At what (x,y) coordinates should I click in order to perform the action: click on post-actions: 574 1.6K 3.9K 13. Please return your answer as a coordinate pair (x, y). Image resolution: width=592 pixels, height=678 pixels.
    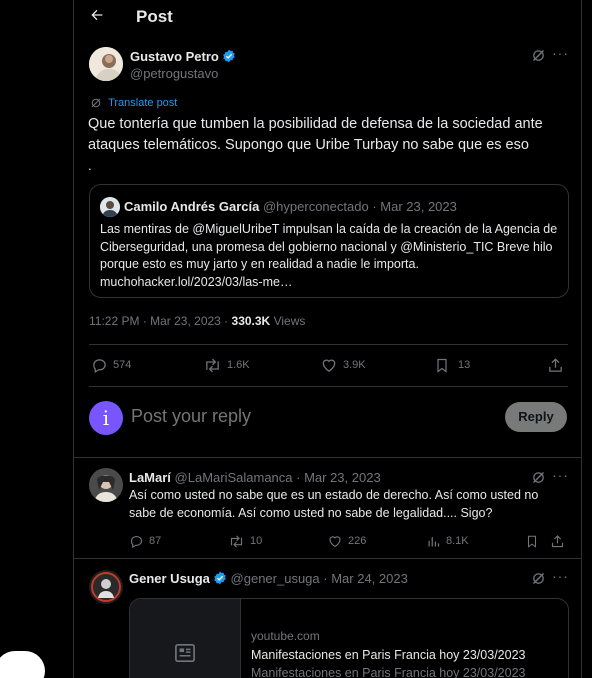
    Looking at the image, I should click on (328, 366).